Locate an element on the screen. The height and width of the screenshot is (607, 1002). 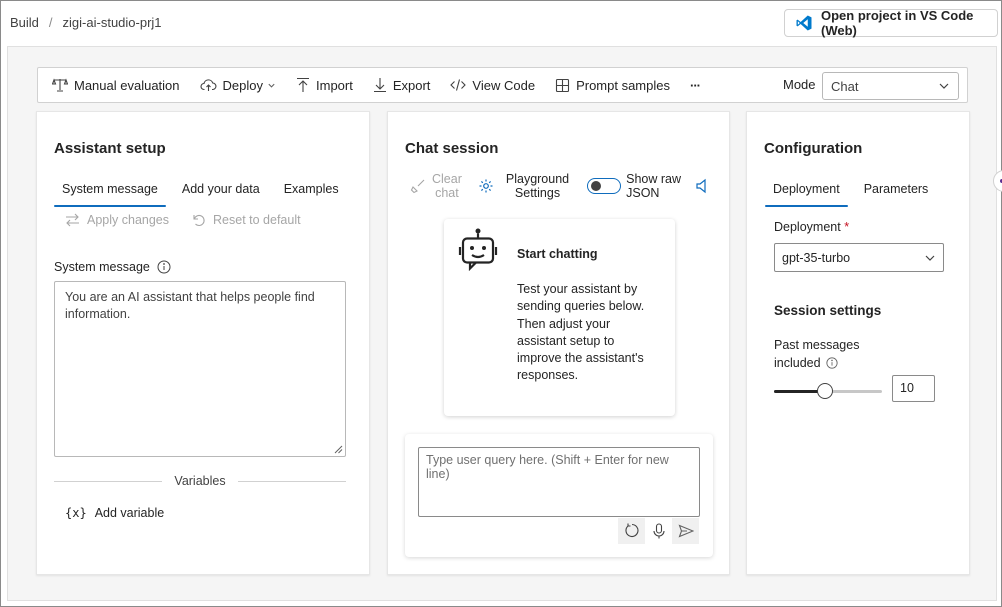
show-raw-json-label: Show raw JSON is located at coordinates (653, 186).